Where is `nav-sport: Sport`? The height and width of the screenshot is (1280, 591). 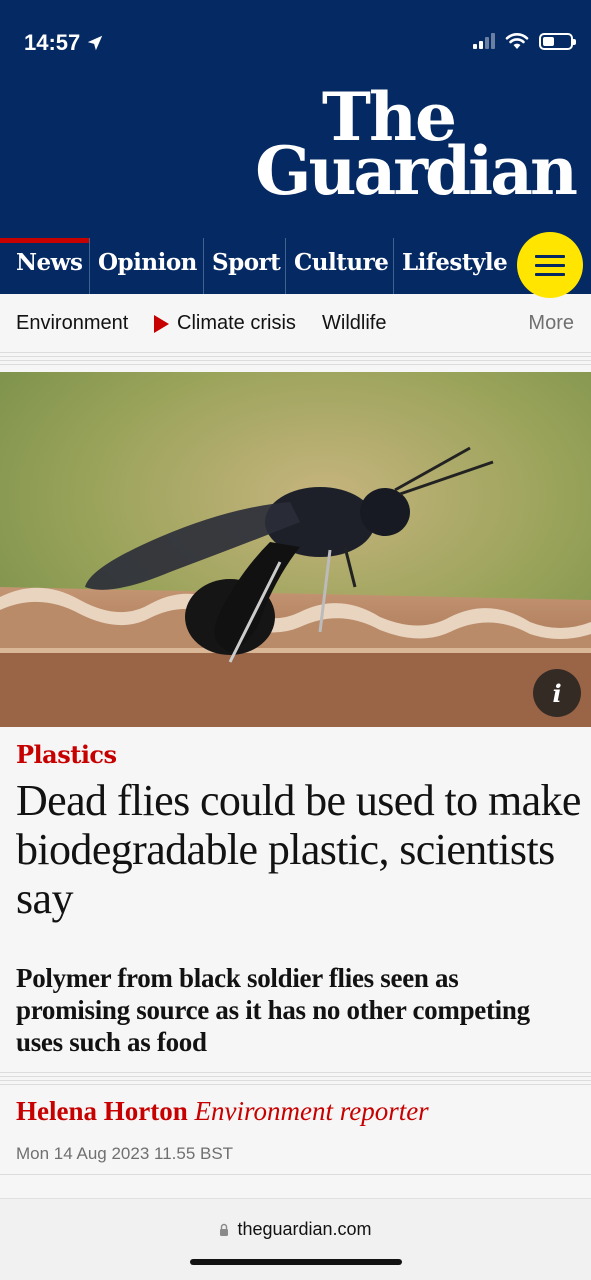
nav-sport: Sport is located at coordinates (244, 266).